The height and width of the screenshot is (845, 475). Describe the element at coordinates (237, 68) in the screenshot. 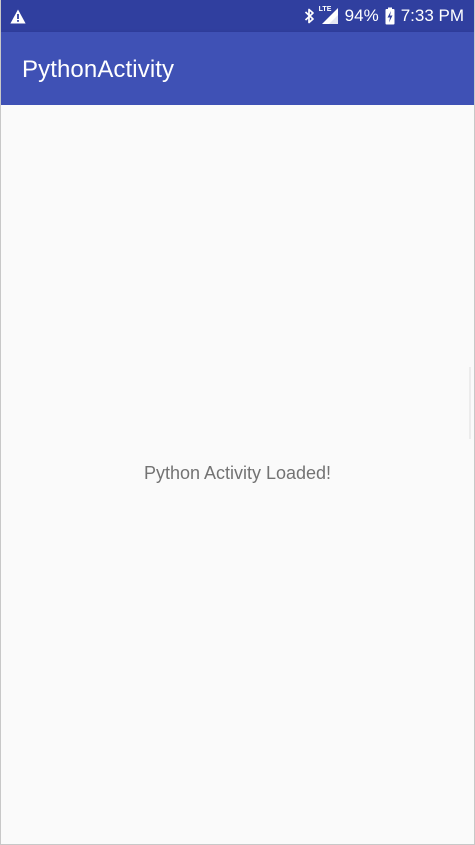

I see `app-bar: PythonActivity` at that location.